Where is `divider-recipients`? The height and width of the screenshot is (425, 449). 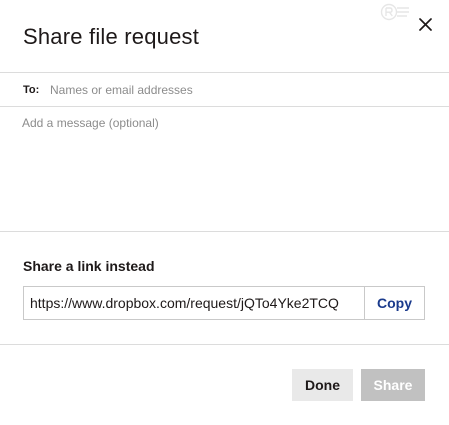 divider-recipients is located at coordinates (224, 106).